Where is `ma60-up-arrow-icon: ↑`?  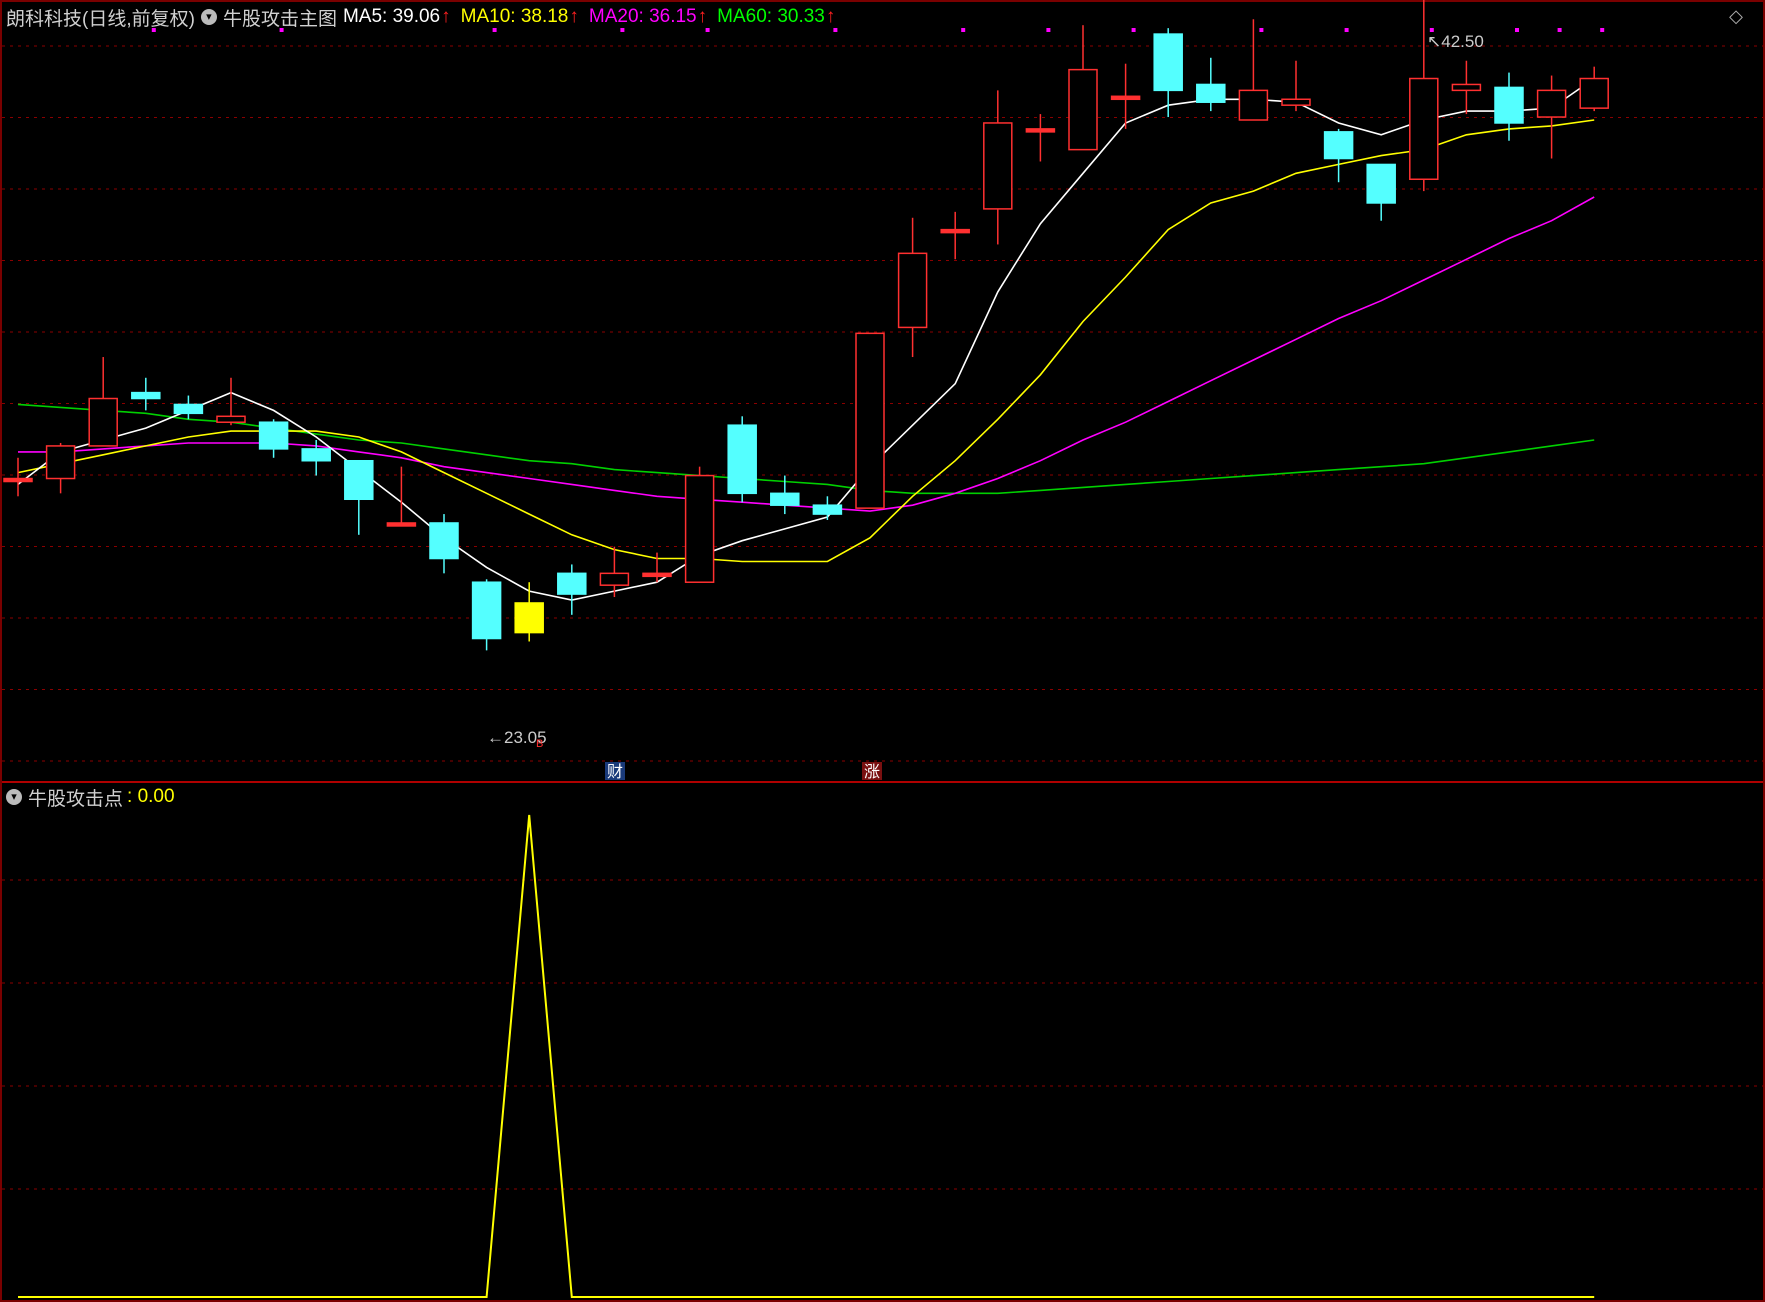
ma60-up-arrow-icon: ↑ is located at coordinates (830, 16).